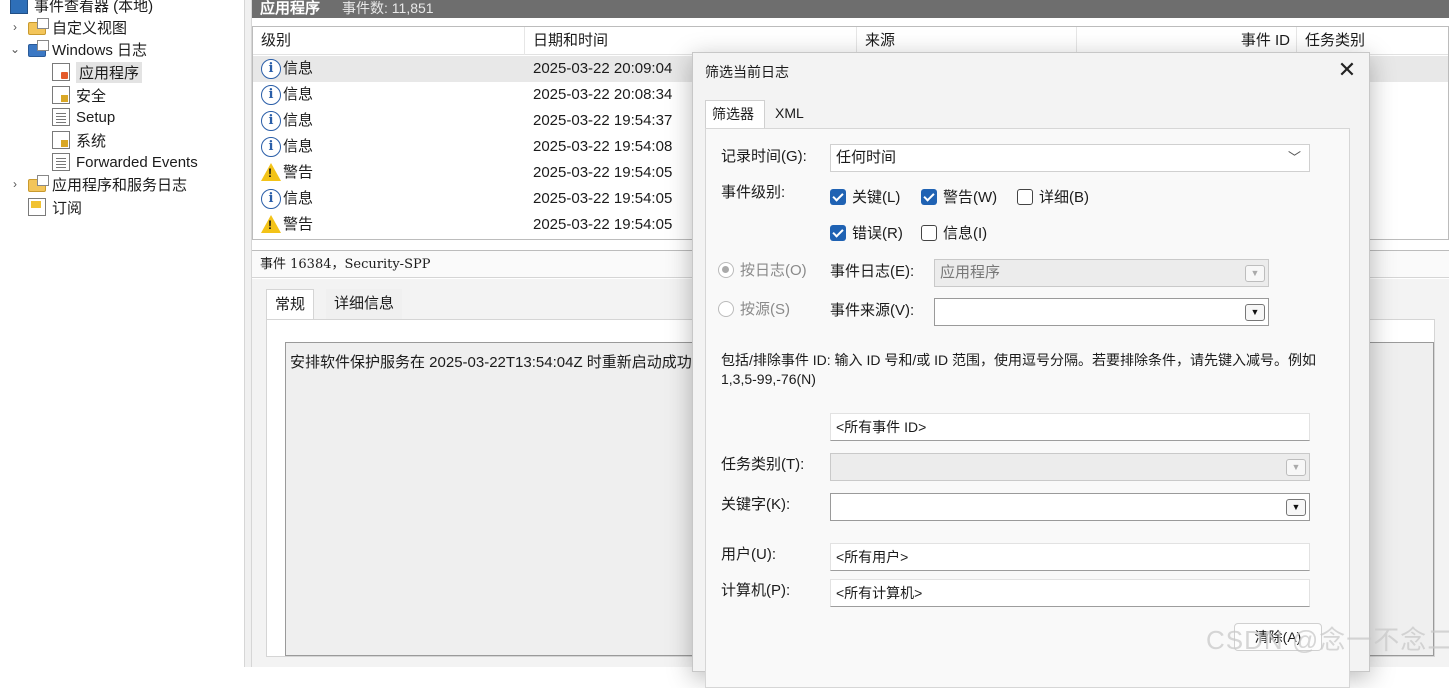 This screenshot has width=1449, height=688. I want to click on computer-label: 计算机(P):, so click(756, 590).